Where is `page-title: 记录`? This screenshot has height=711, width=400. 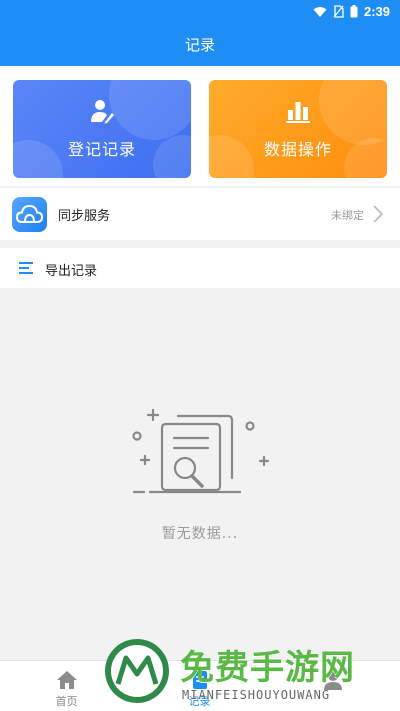
page-title: 记录 is located at coordinates (199, 45).